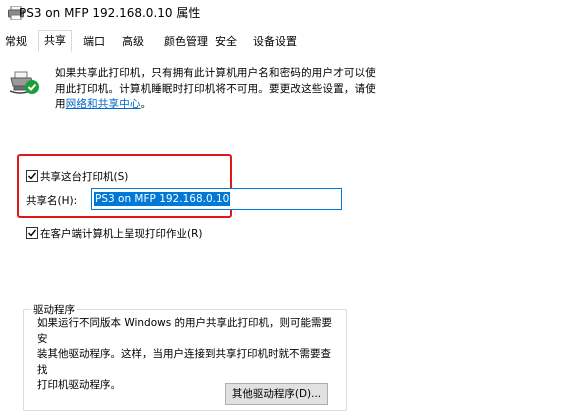  I want to click on render-jobs-checkbox, so click(32, 233).